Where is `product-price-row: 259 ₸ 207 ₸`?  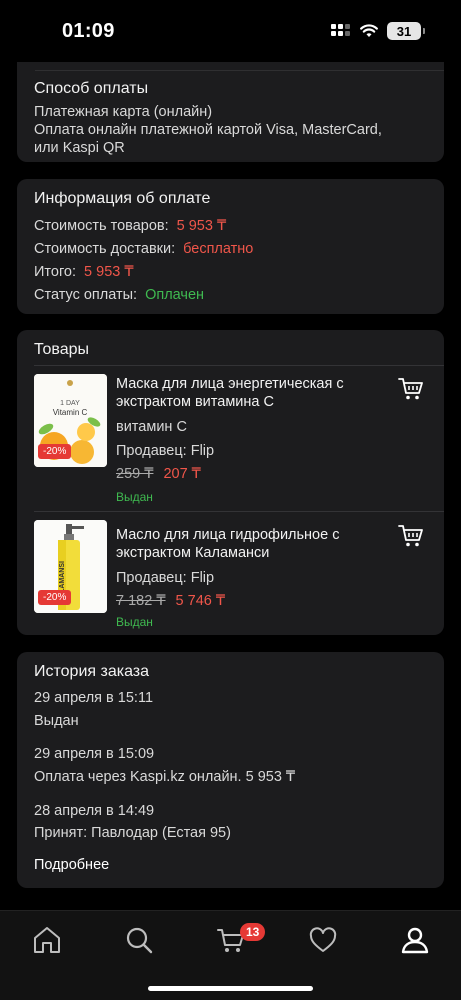
product-price-row: 259 ₸ 207 ₸ is located at coordinates (158, 474).